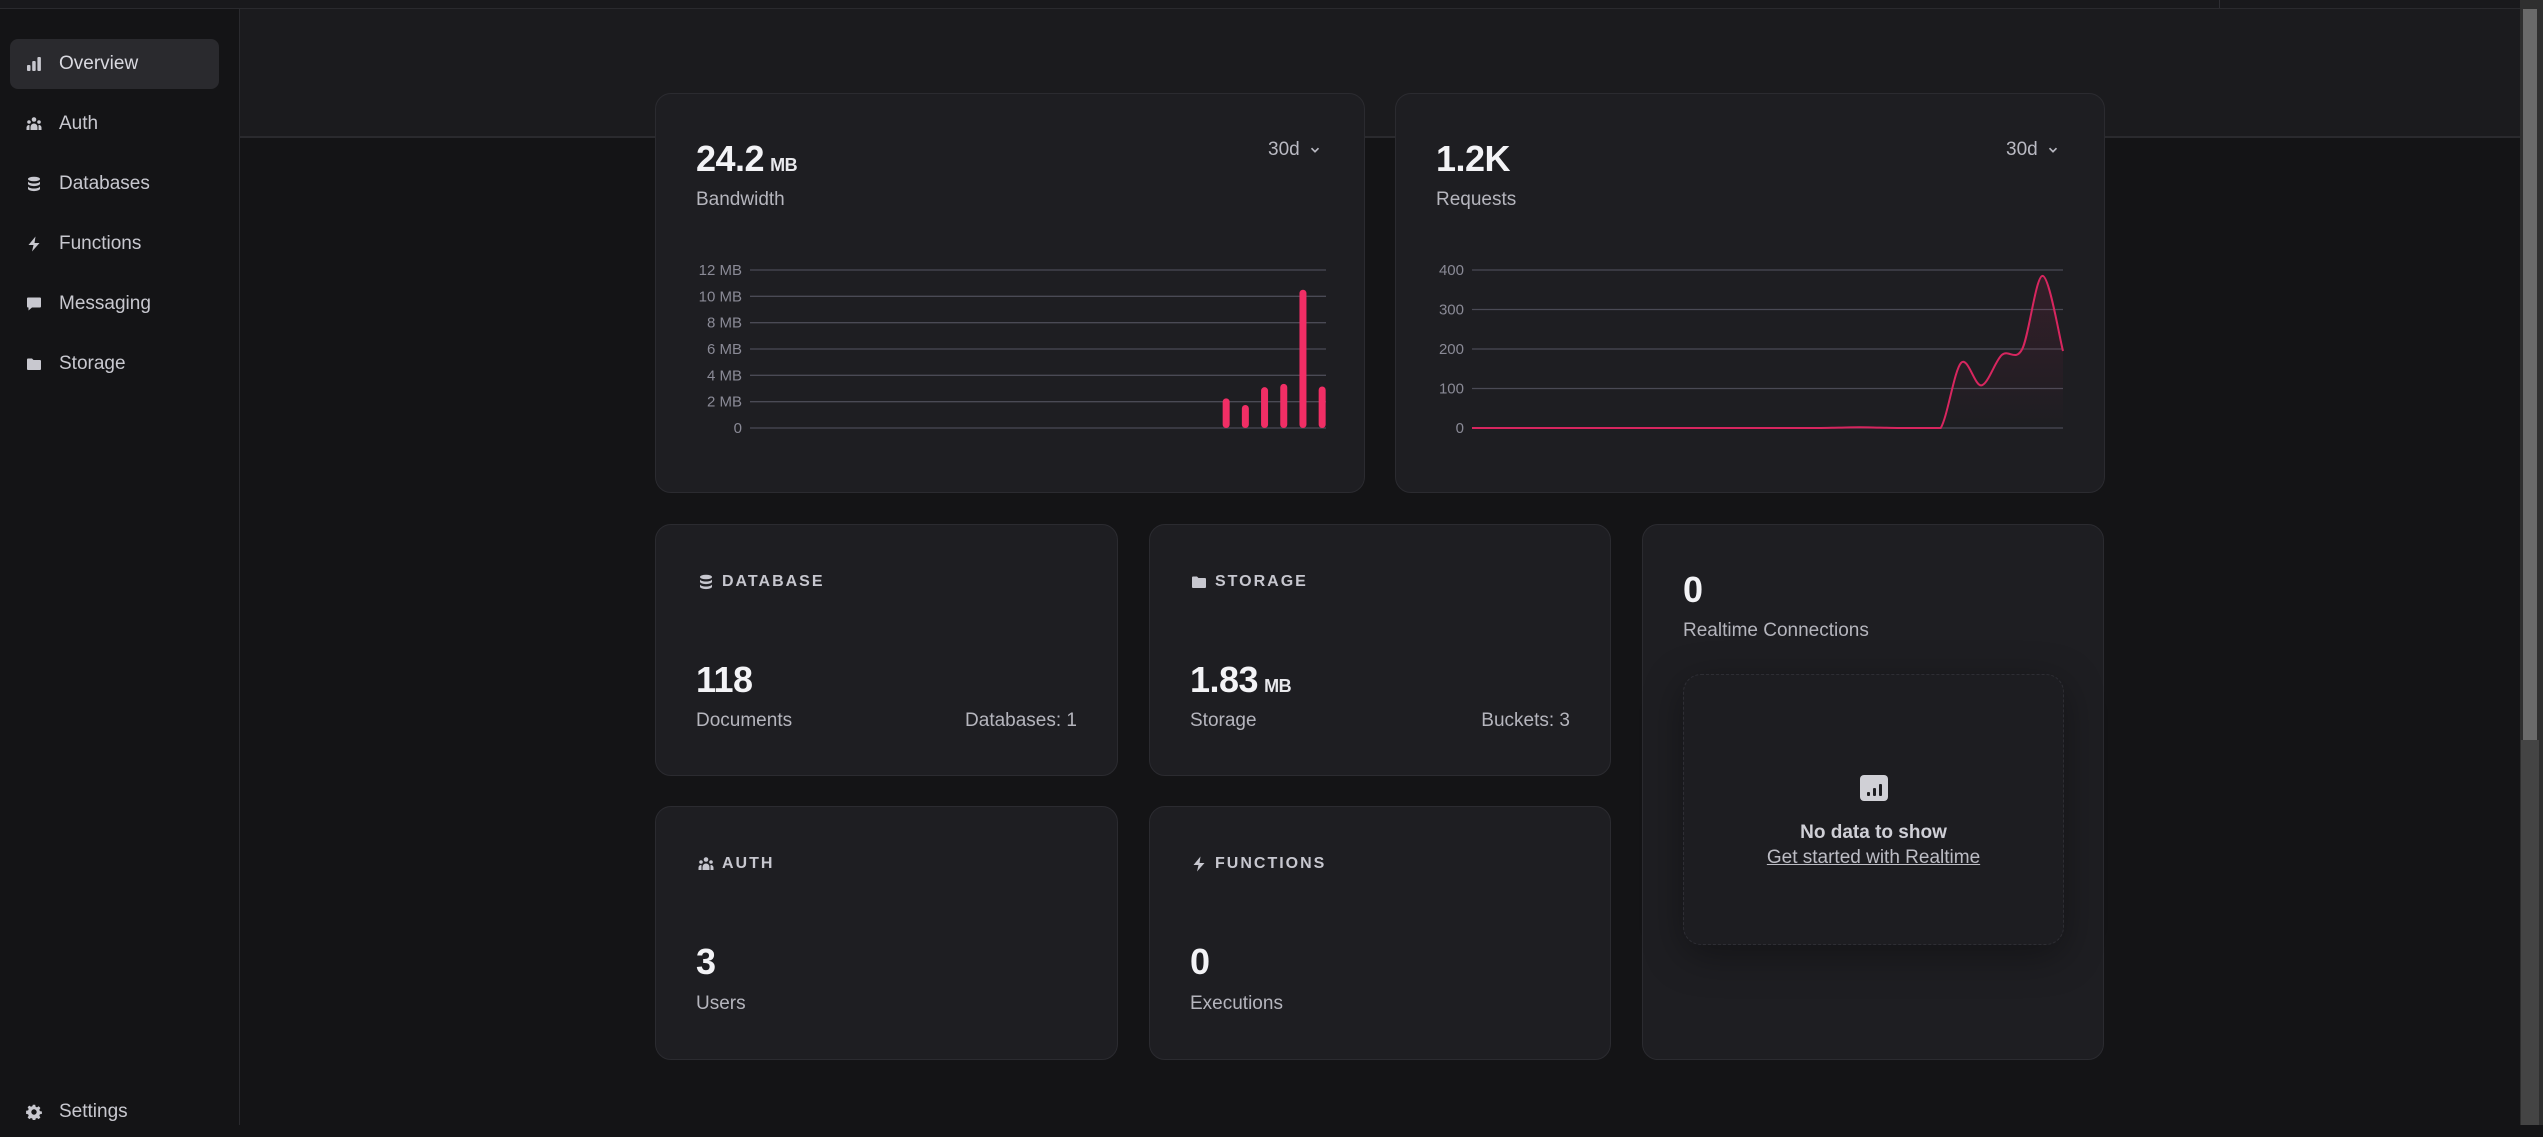 The width and height of the screenshot is (2543, 1137). Describe the element at coordinates (1012, 349) in the screenshot. I see `bandwidth-chart: 0 2 MB 4 MB 6 MB 8 MB 10 MB 12 MB` at that location.